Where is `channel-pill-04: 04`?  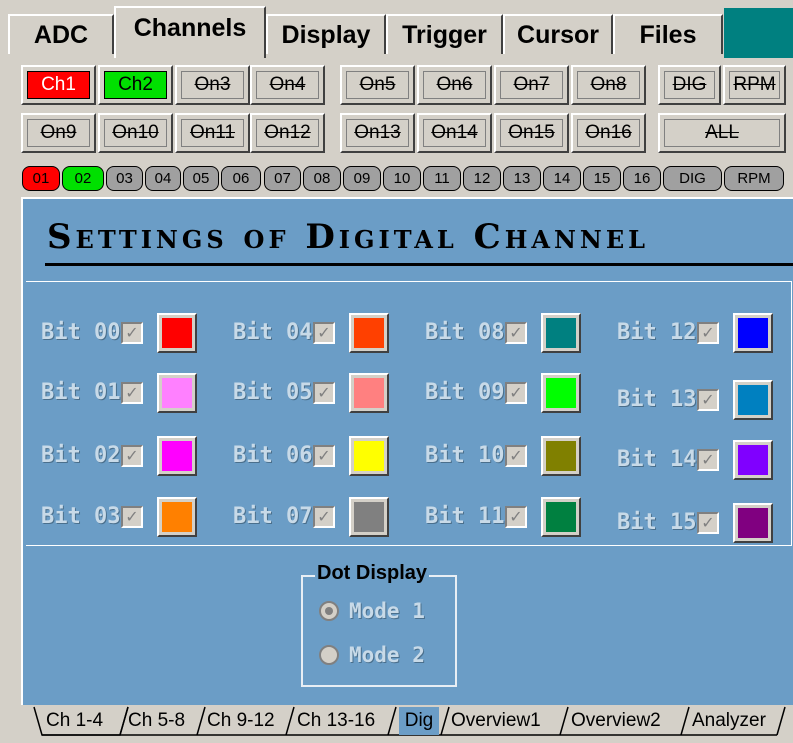 channel-pill-04: 04 is located at coordinates (163, 178).